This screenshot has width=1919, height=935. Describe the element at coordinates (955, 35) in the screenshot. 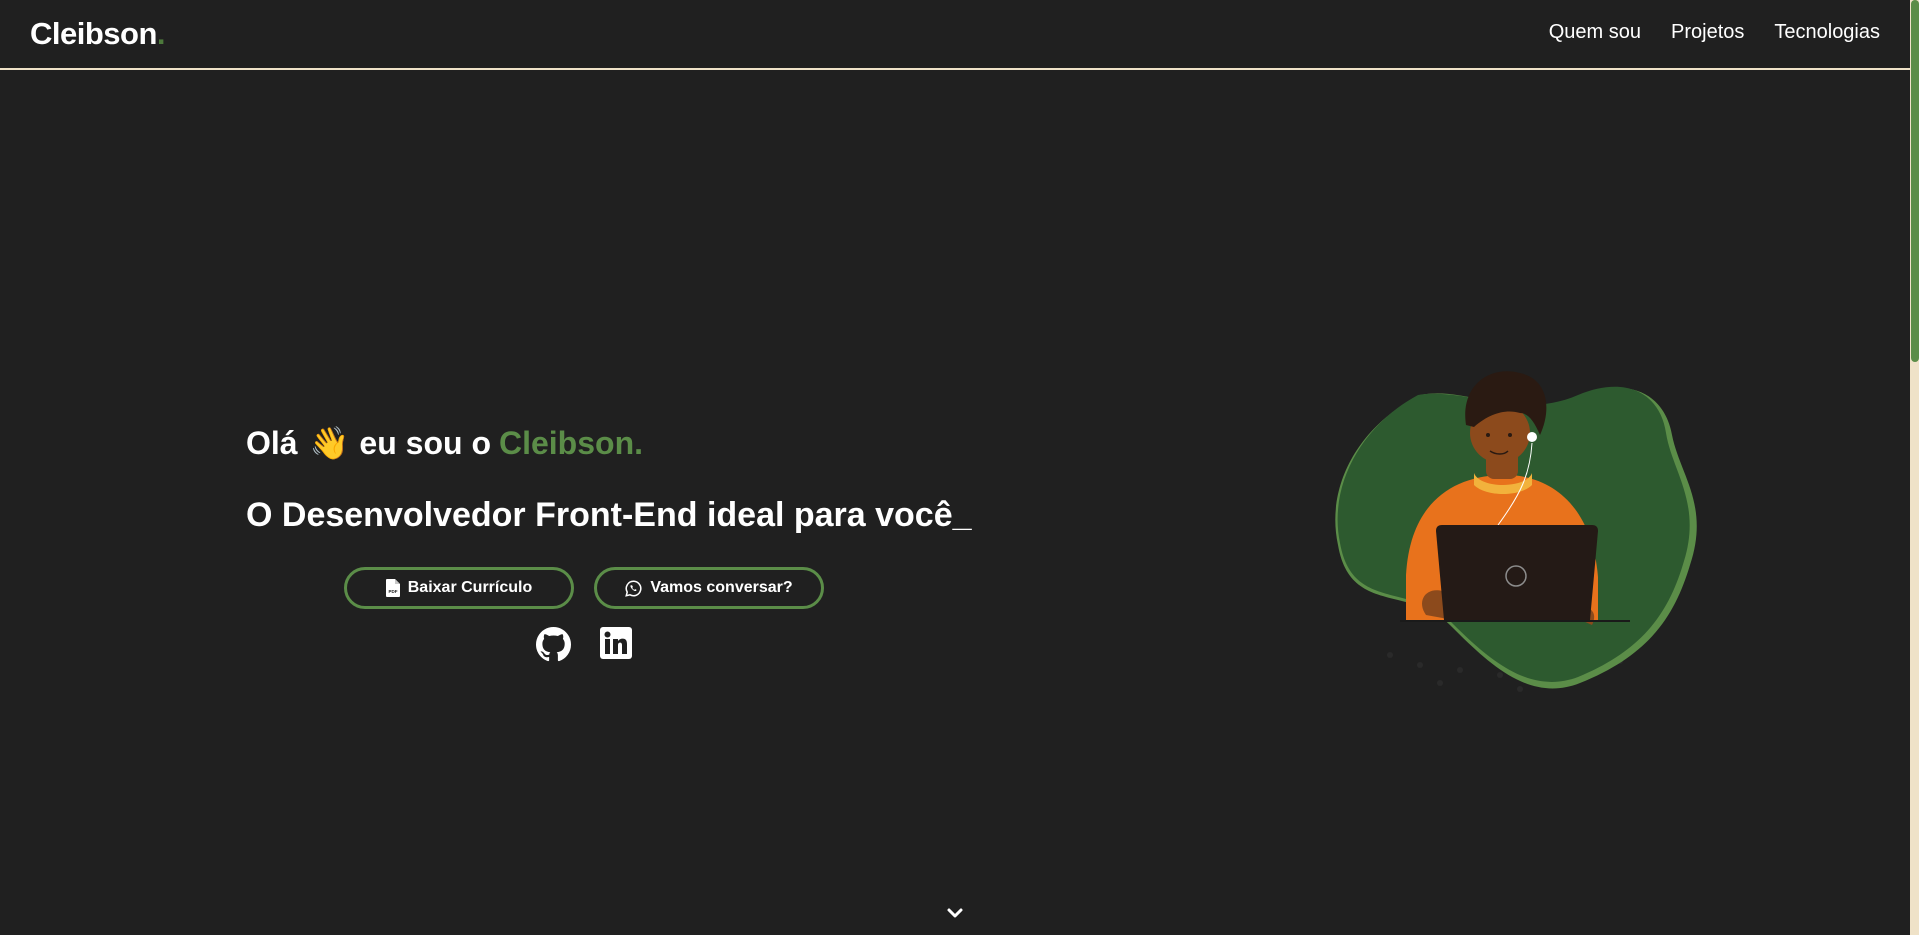

I see `site-header: Cleibson. Quem sou Projetos Tecnologias` at that location.